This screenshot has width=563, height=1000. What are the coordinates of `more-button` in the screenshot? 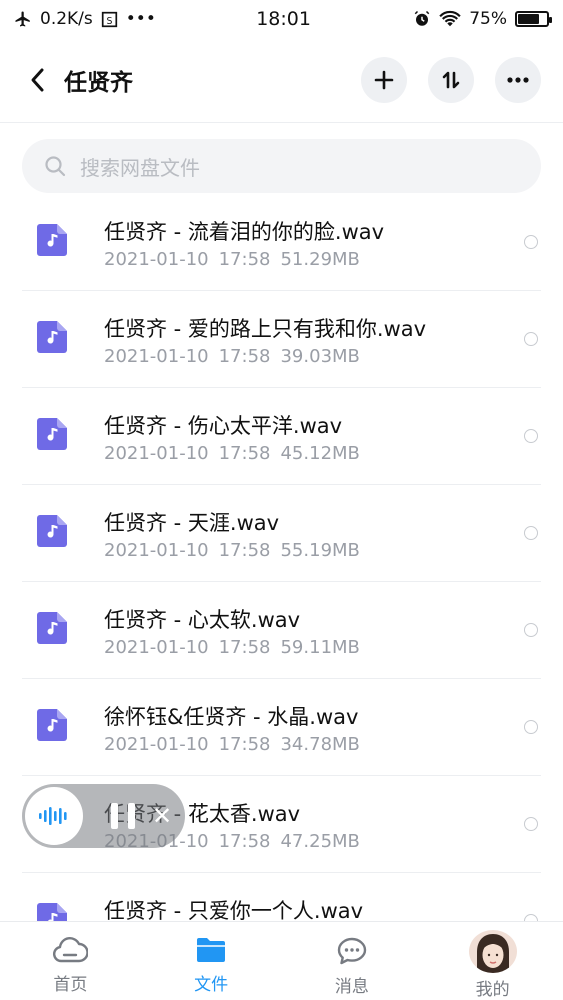 It's located at (518, 80).